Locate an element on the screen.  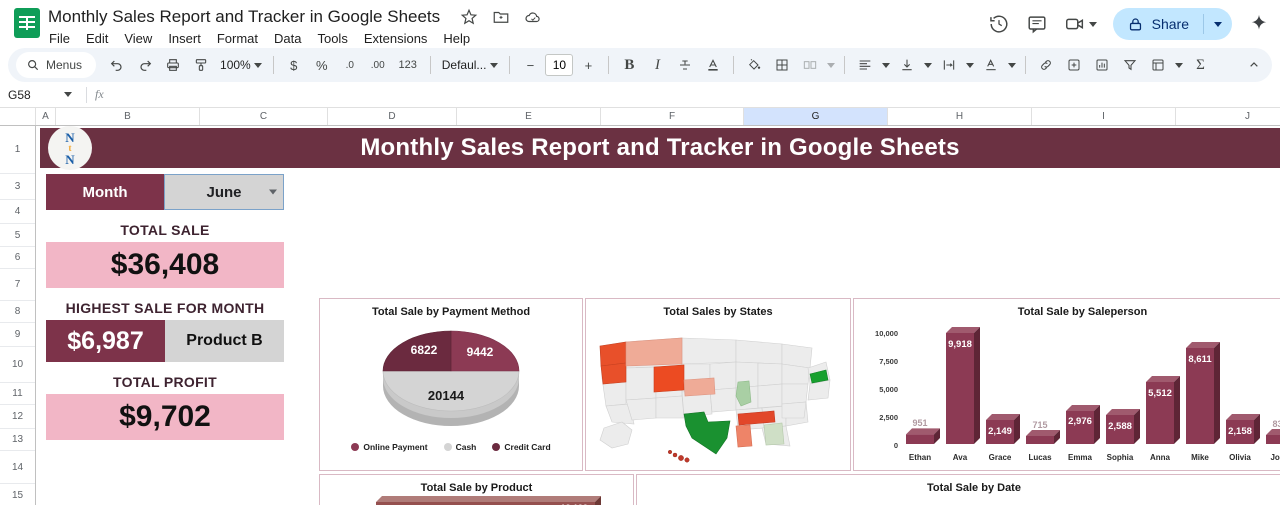
select-all-corner is located at coordinates (18, 116).